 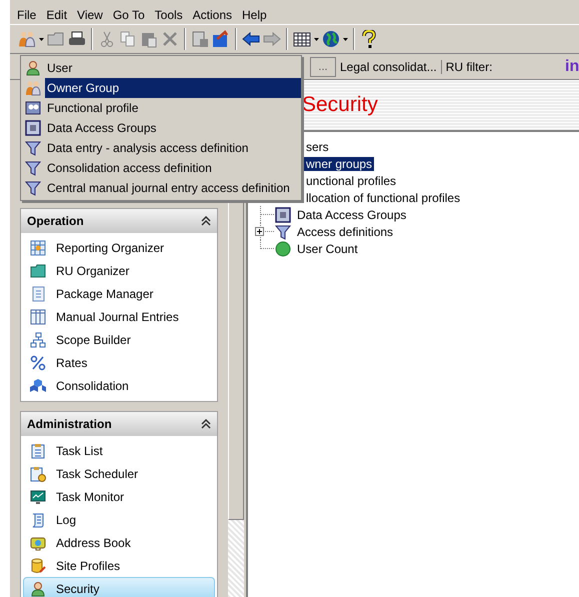 I want to click on clipboard-clock-icon, so click(x=38, y=474).